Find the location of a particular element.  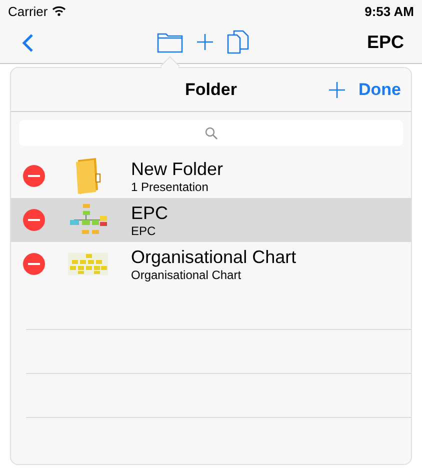

copy-icon is located at coordinates (238, 42).